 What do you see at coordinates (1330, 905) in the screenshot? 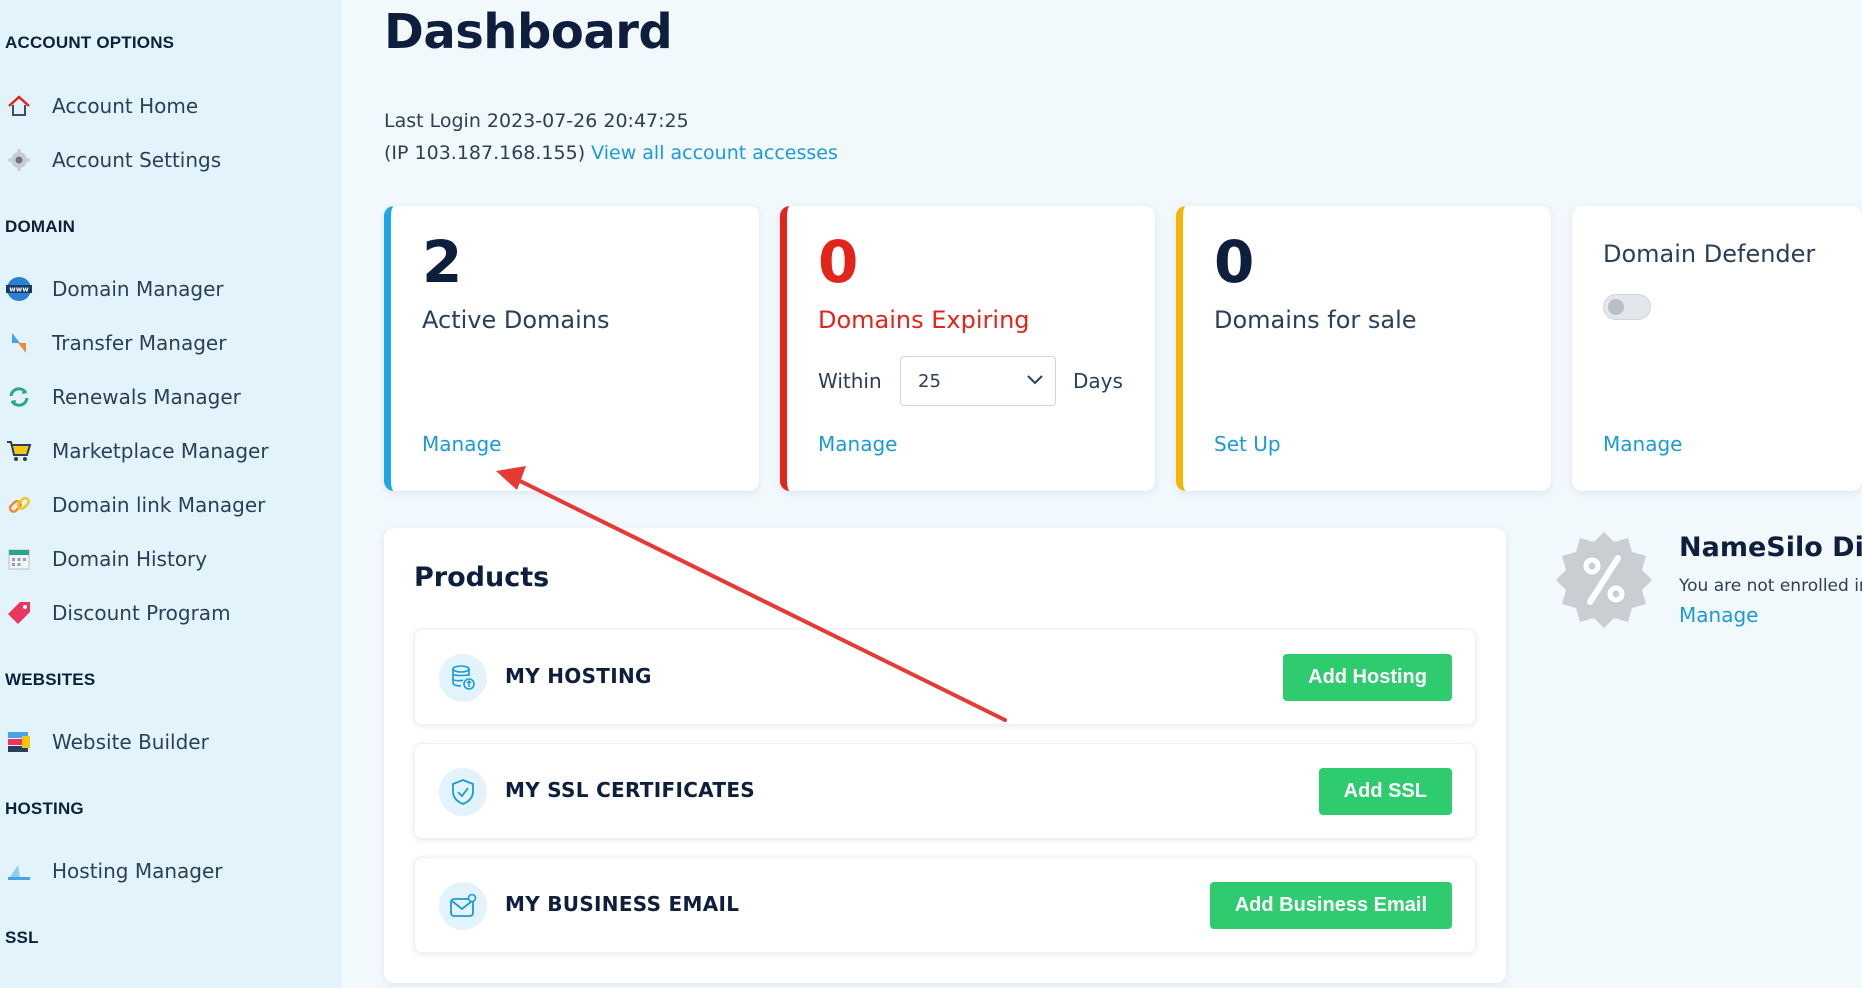
I see `add-business-email-button: Add Business Email` at bounding box center [1330, 905].